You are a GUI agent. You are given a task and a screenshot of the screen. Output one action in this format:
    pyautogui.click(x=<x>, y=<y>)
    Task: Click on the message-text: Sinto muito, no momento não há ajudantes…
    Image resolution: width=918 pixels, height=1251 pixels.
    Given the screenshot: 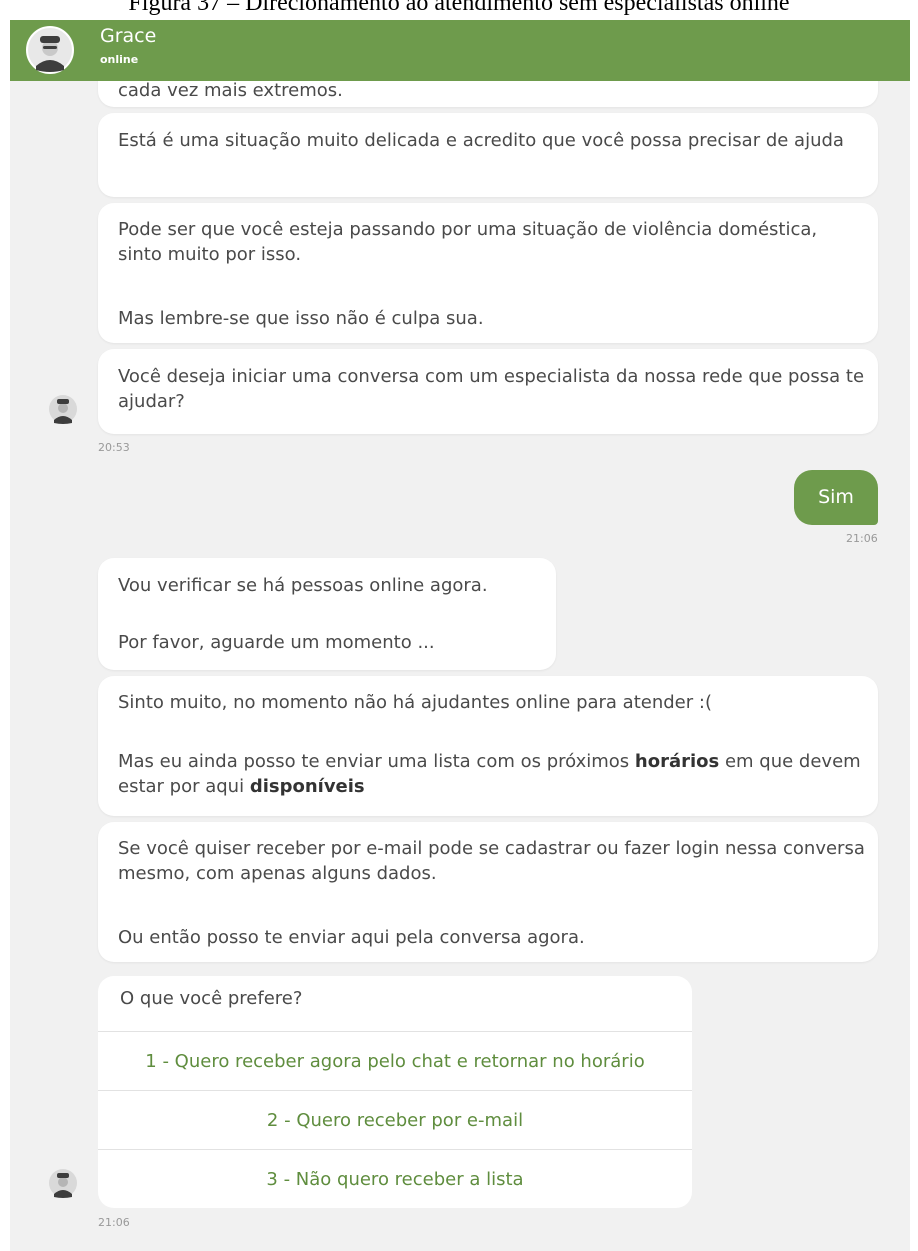 What is the action you would take?
    pyautogui.click(x=415, y=702)
    